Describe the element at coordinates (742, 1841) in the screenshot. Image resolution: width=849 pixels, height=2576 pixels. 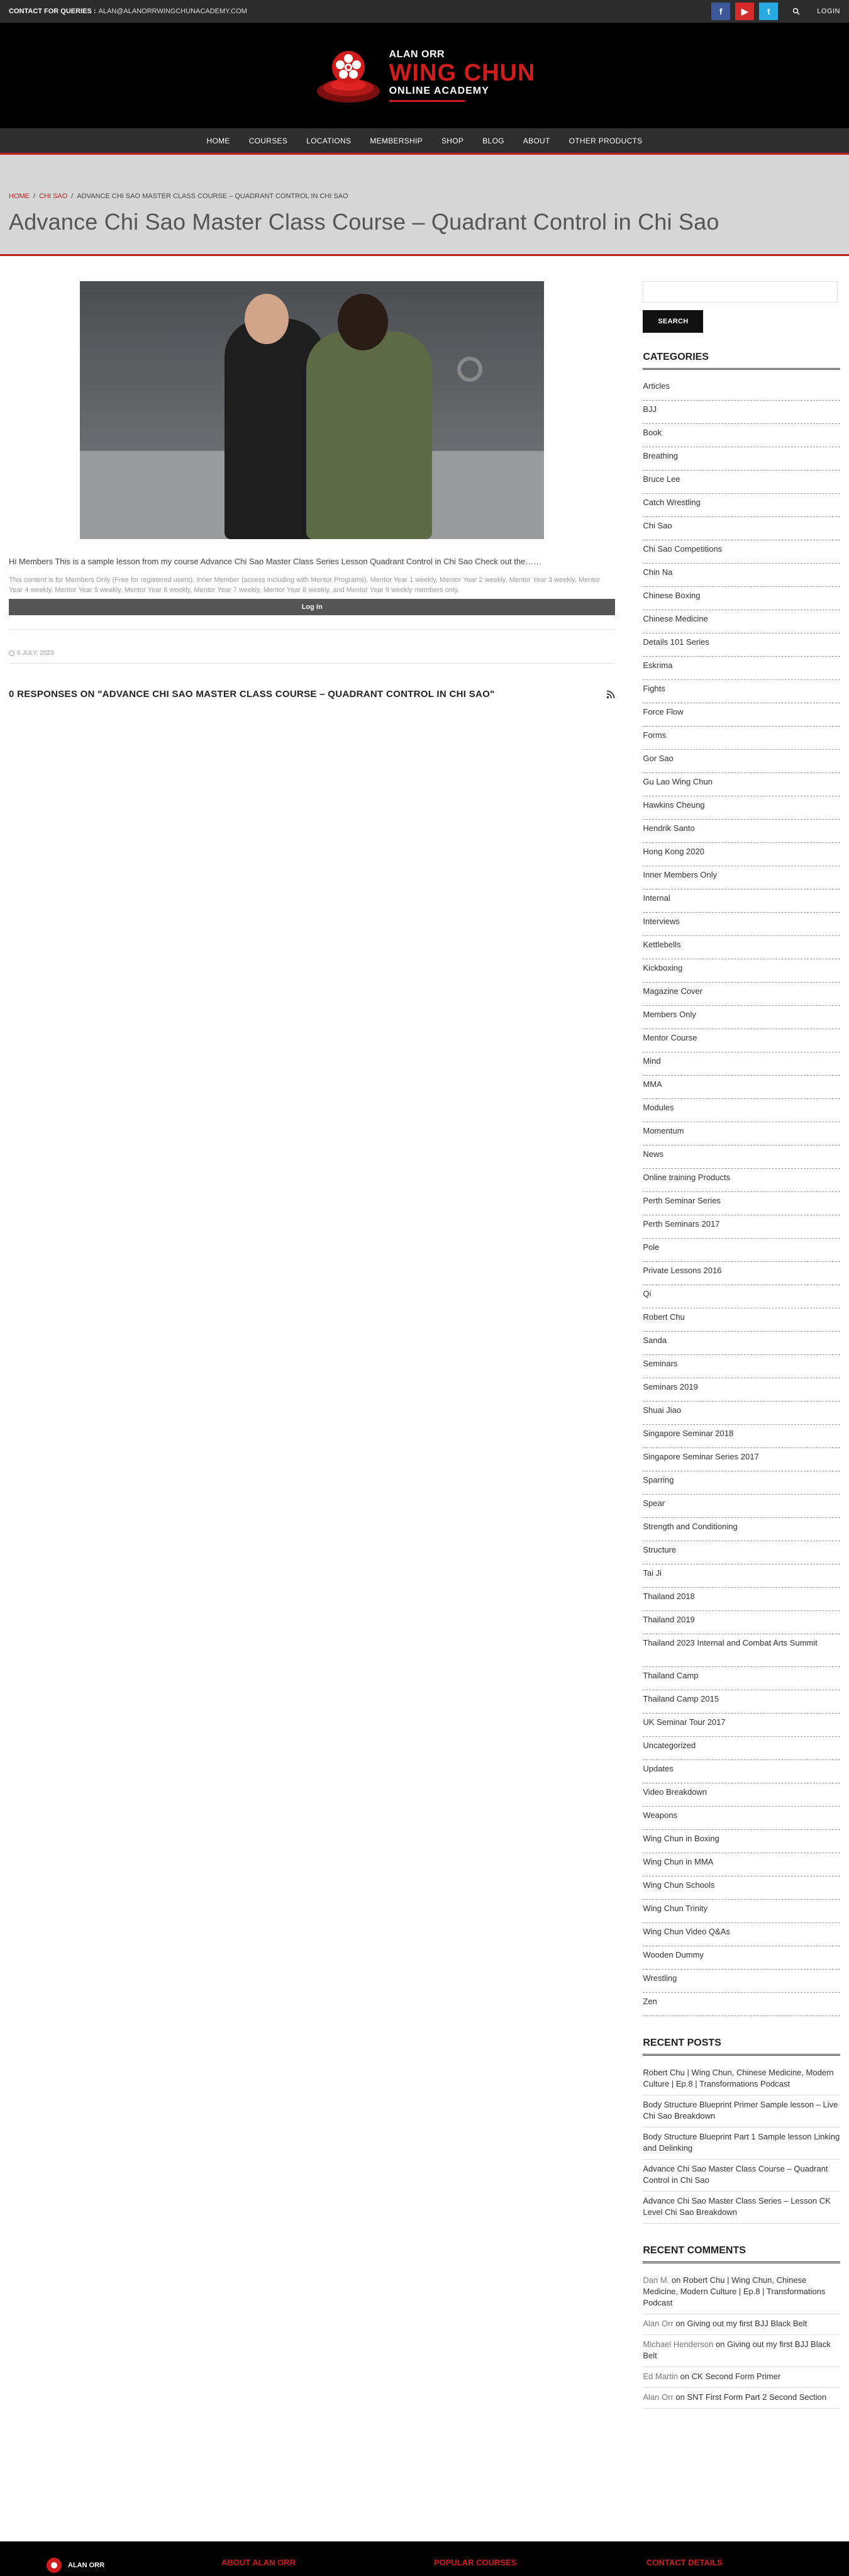
I see `category-item: Wing Chun in Boxing` at that location.